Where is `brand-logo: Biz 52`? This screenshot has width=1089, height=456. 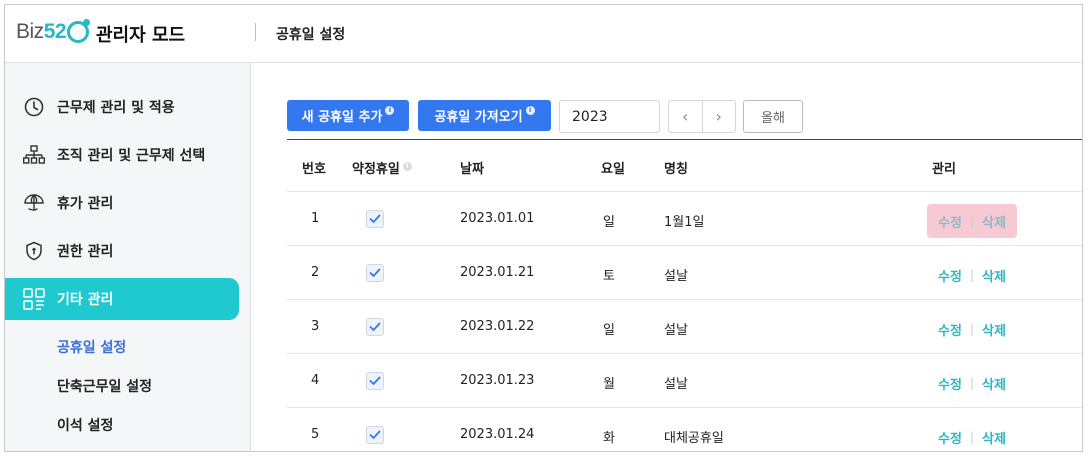 brand-logo: Biz 52 is located at coordinates (53, 32).